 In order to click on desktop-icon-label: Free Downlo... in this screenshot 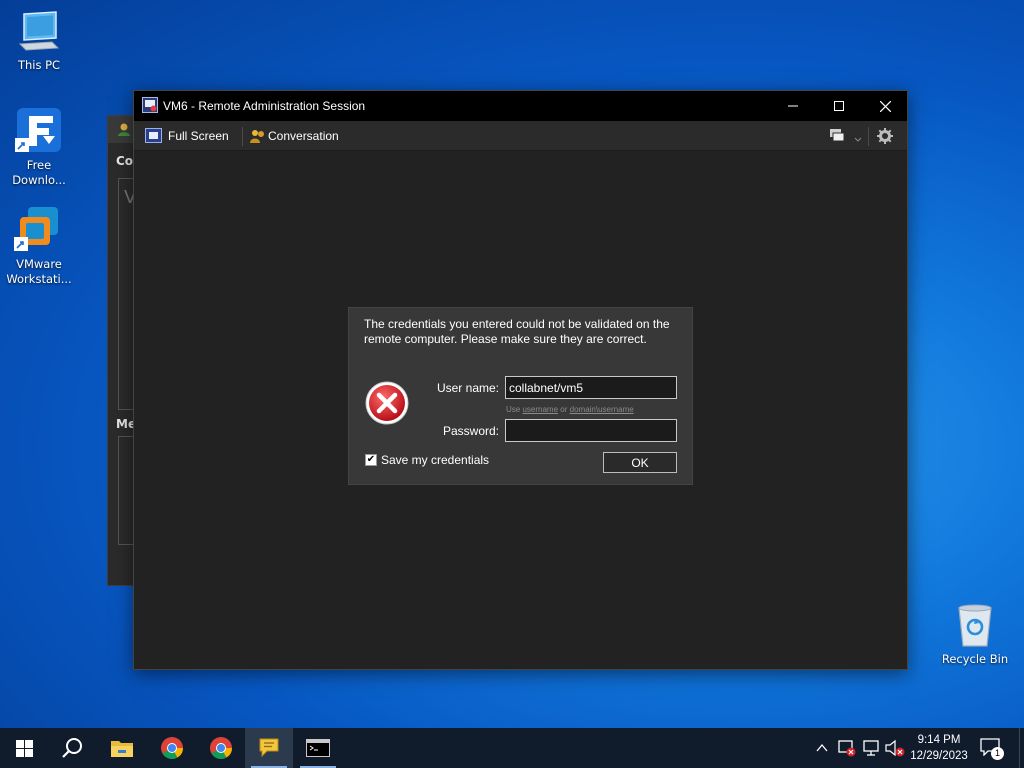, I will do `click(39, 172)`.